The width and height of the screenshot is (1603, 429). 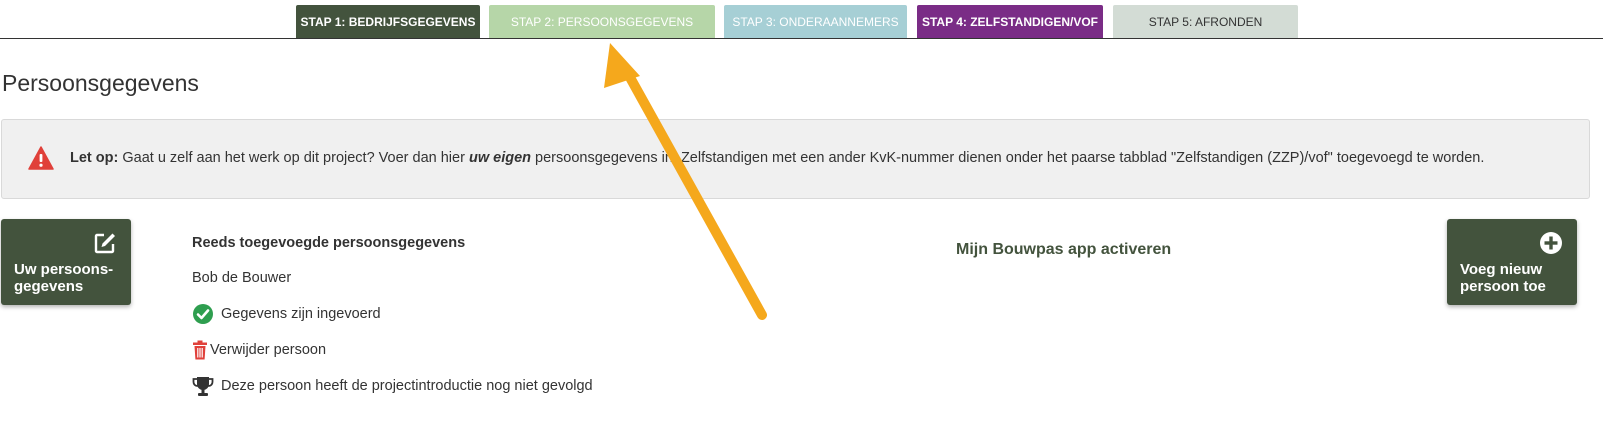 What do you see at coordinates (41, 158) in the screenshot?
I see `warning-triangle-icon` at bounding box center [41, 158].